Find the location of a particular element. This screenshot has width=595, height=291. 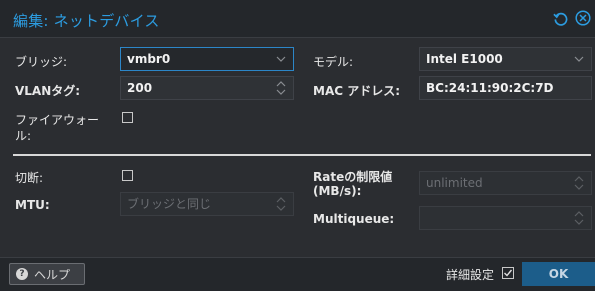

help-button: ? ヘルプ is located at coordinates (47, 274).